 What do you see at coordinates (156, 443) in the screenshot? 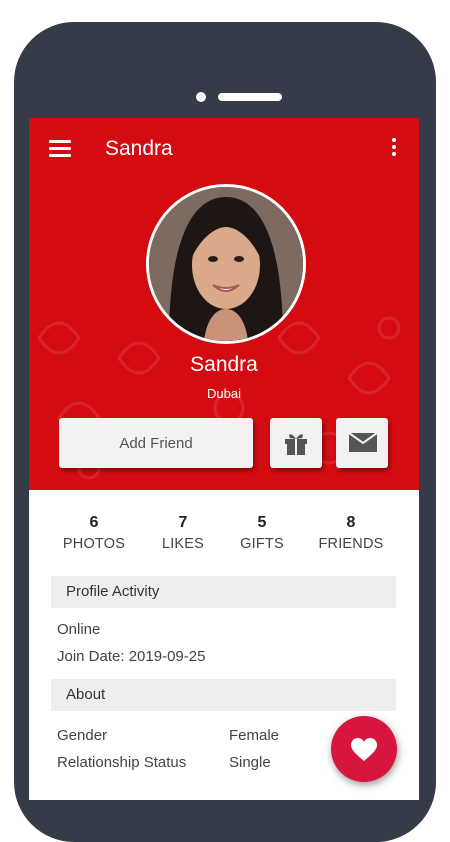
I see `add-friend-button: Add Friend` at bounding box center [156, 443].